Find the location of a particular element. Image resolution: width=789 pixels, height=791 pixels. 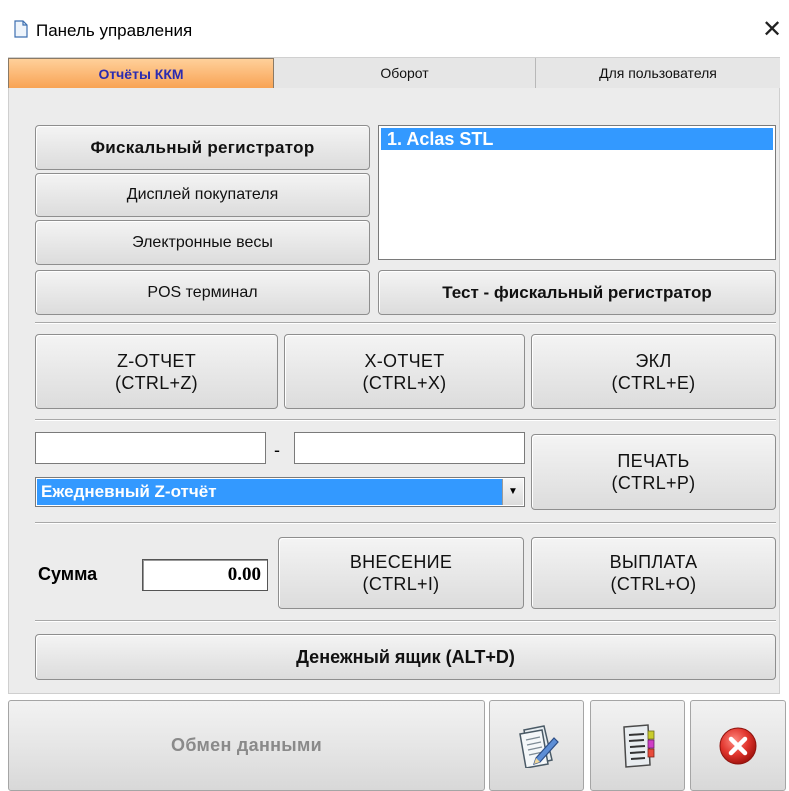

sum-input: 0.00 is located at coordinates (205, 575).